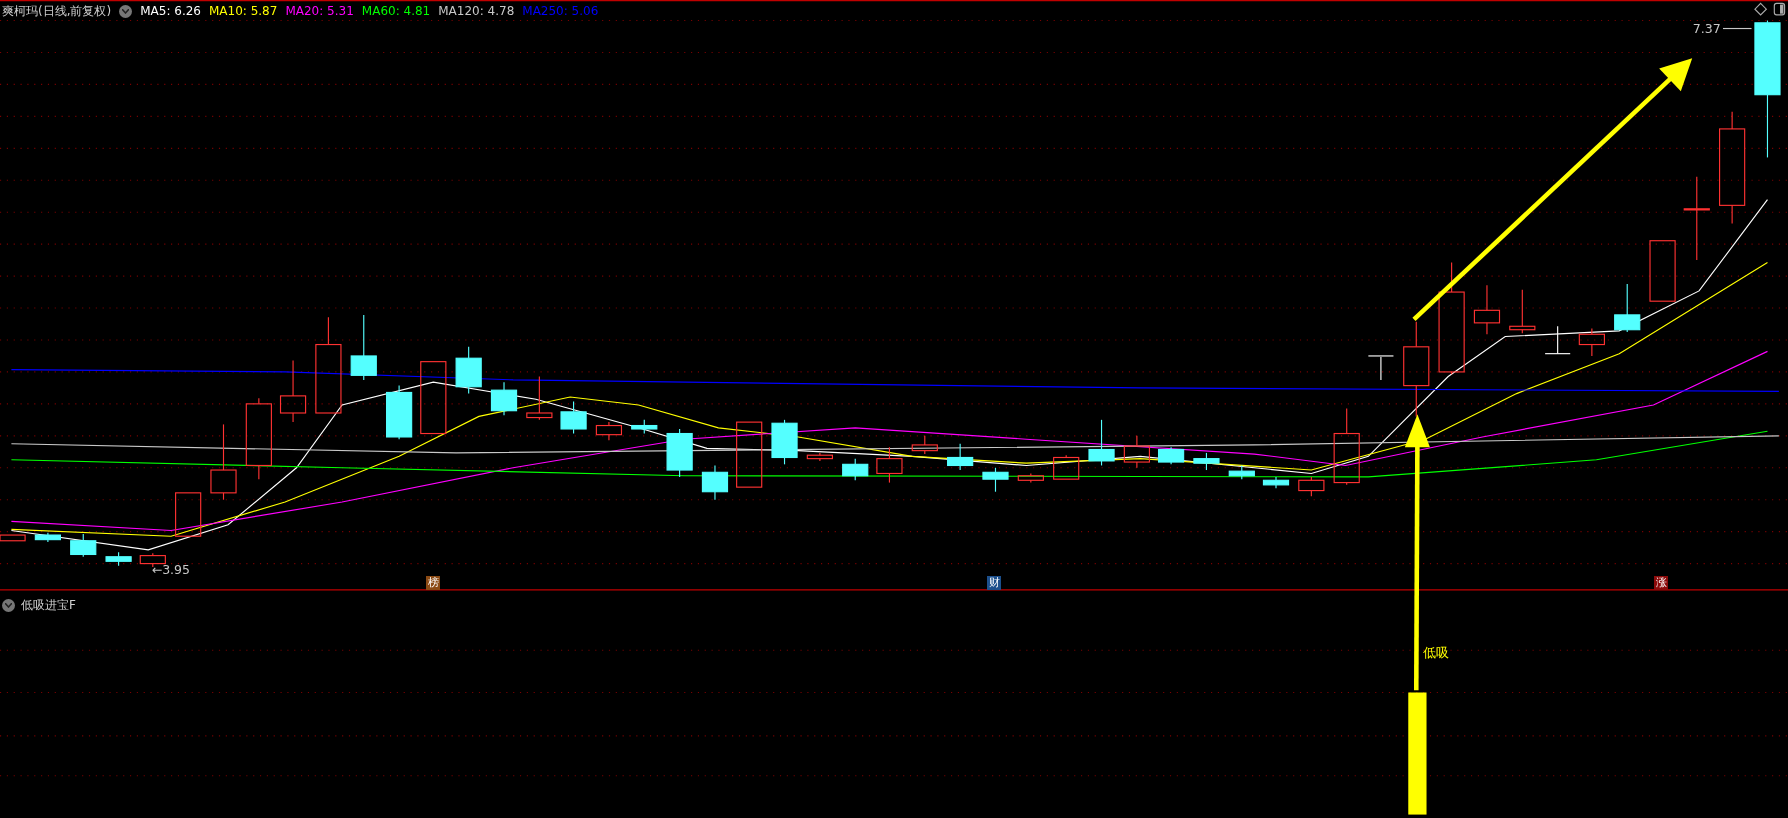 The width and height of the screenshot is (1788, 818). Describe the element at coordinates (476, 11) in the screenshot. I see `moving-average-legend: MA120: 4.78` at that location.